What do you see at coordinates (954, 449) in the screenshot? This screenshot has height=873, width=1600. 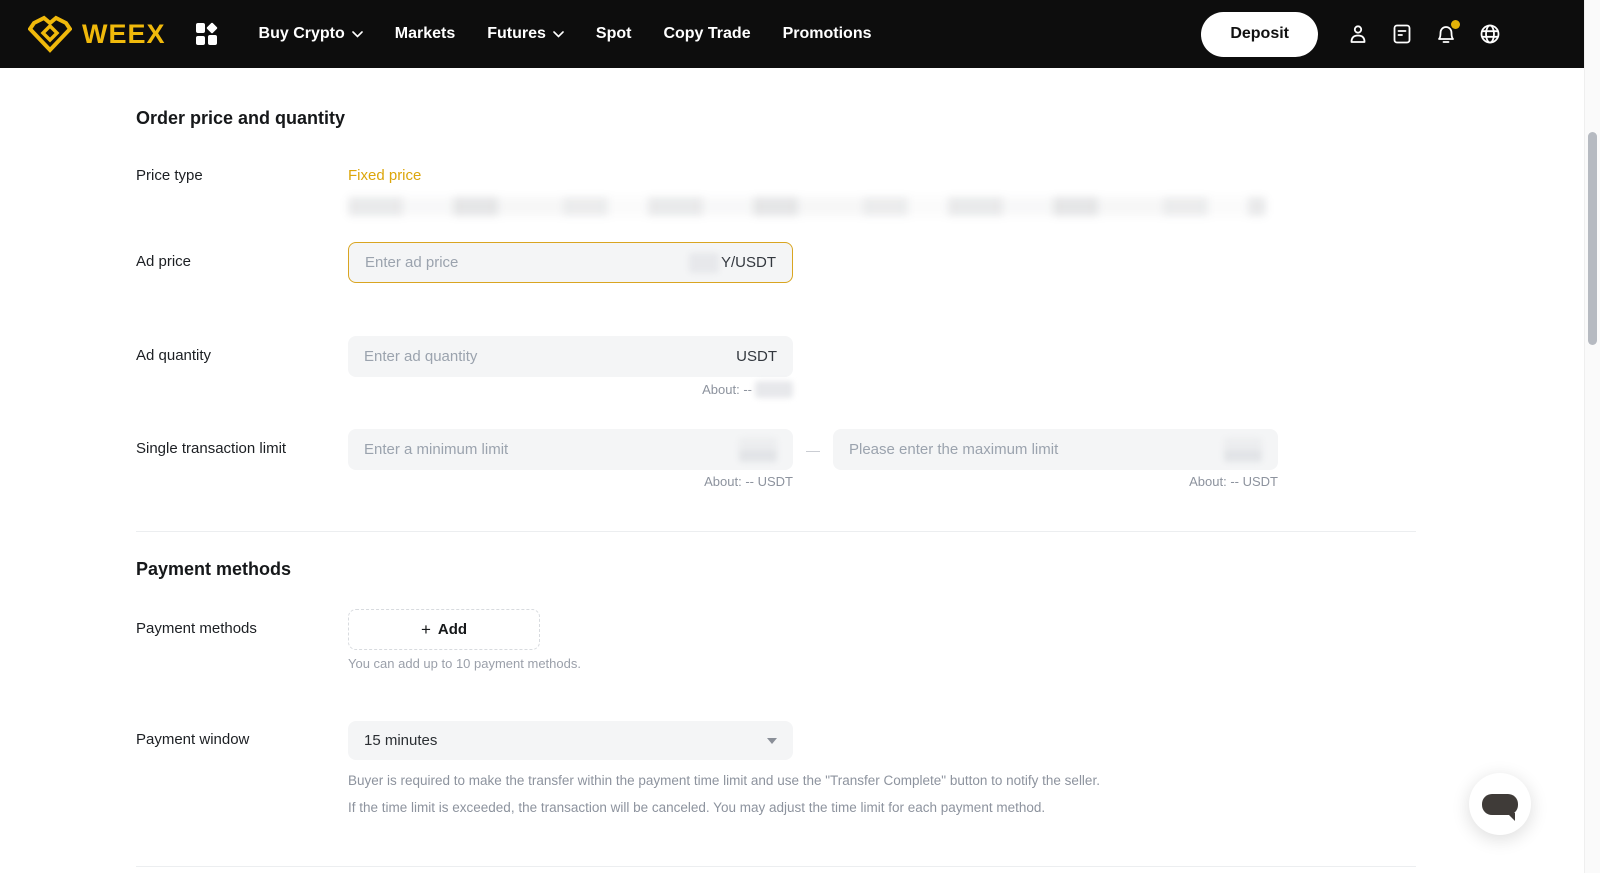 I see `max-limit-placeholder: Please enter the maximum limit` at bounding box center [954, 449].